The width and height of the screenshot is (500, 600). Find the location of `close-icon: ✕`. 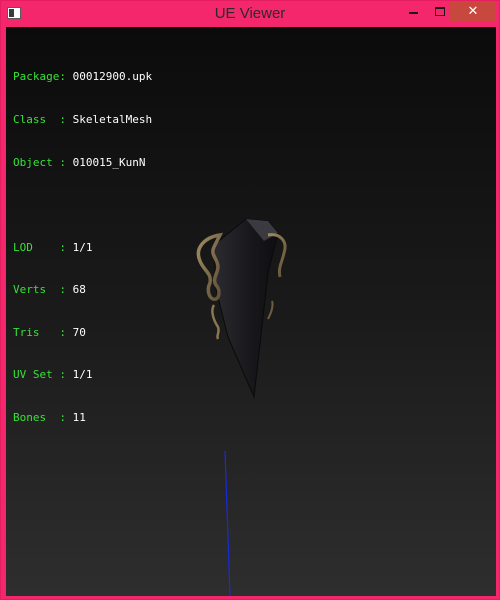

close-icon: ✕ is located at coordinates (473, 11).